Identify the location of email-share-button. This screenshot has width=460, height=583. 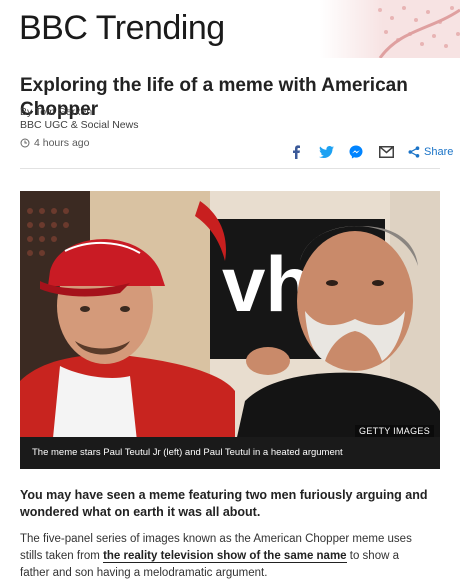
(386, 152).